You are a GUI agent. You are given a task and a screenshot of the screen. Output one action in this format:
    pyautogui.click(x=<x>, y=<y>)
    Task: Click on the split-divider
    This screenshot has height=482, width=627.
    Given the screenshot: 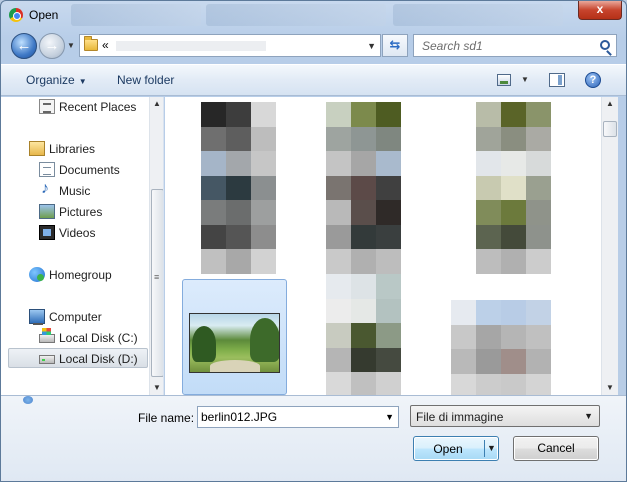 What is the action you would take?
    pyautogui.click(x=484, y=448)
    